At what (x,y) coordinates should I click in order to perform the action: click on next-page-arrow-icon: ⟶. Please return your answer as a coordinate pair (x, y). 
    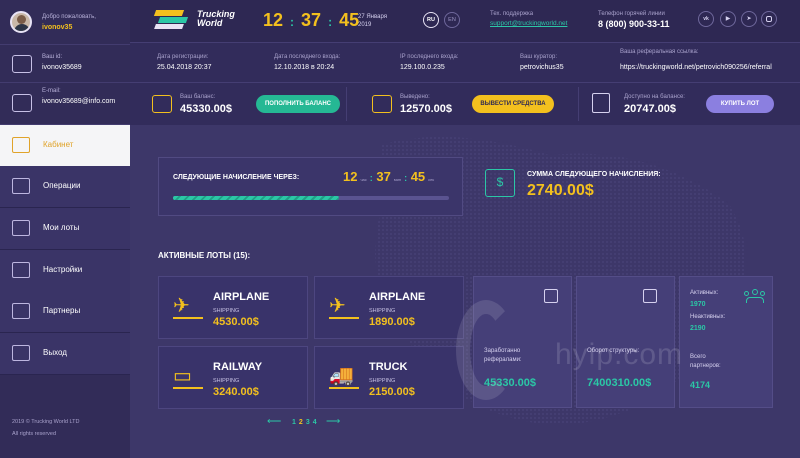
    Looking at the image, I should click on (333, 421).